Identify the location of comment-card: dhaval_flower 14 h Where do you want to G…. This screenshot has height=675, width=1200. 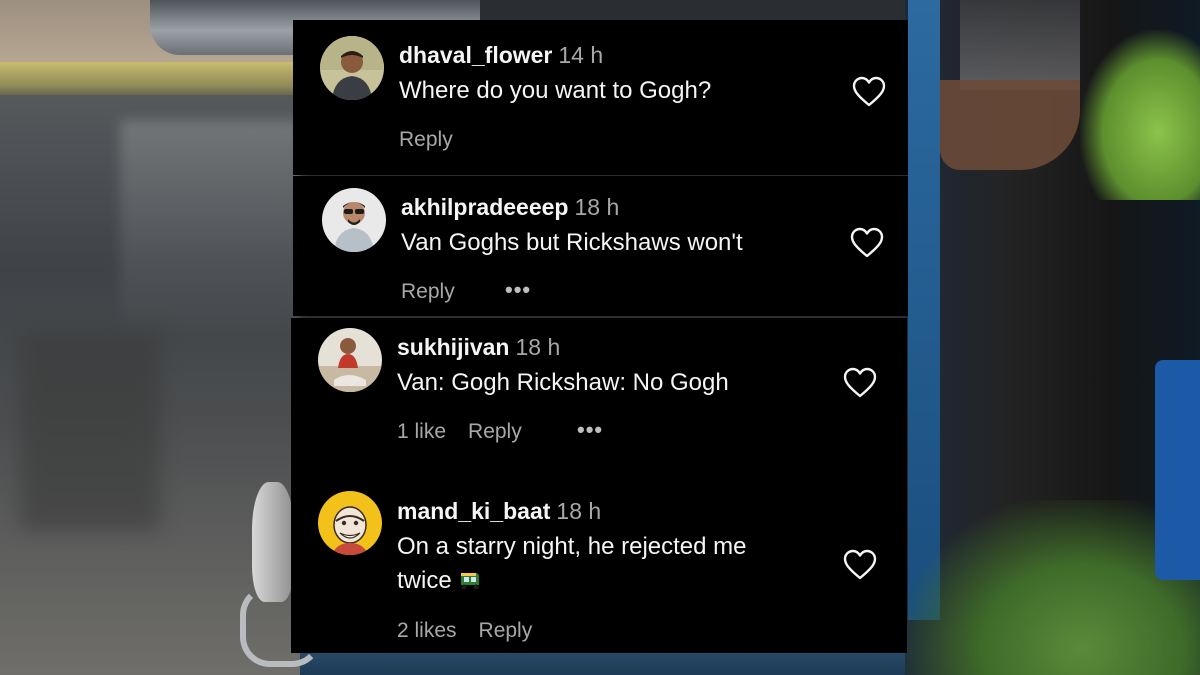
(600, 97).